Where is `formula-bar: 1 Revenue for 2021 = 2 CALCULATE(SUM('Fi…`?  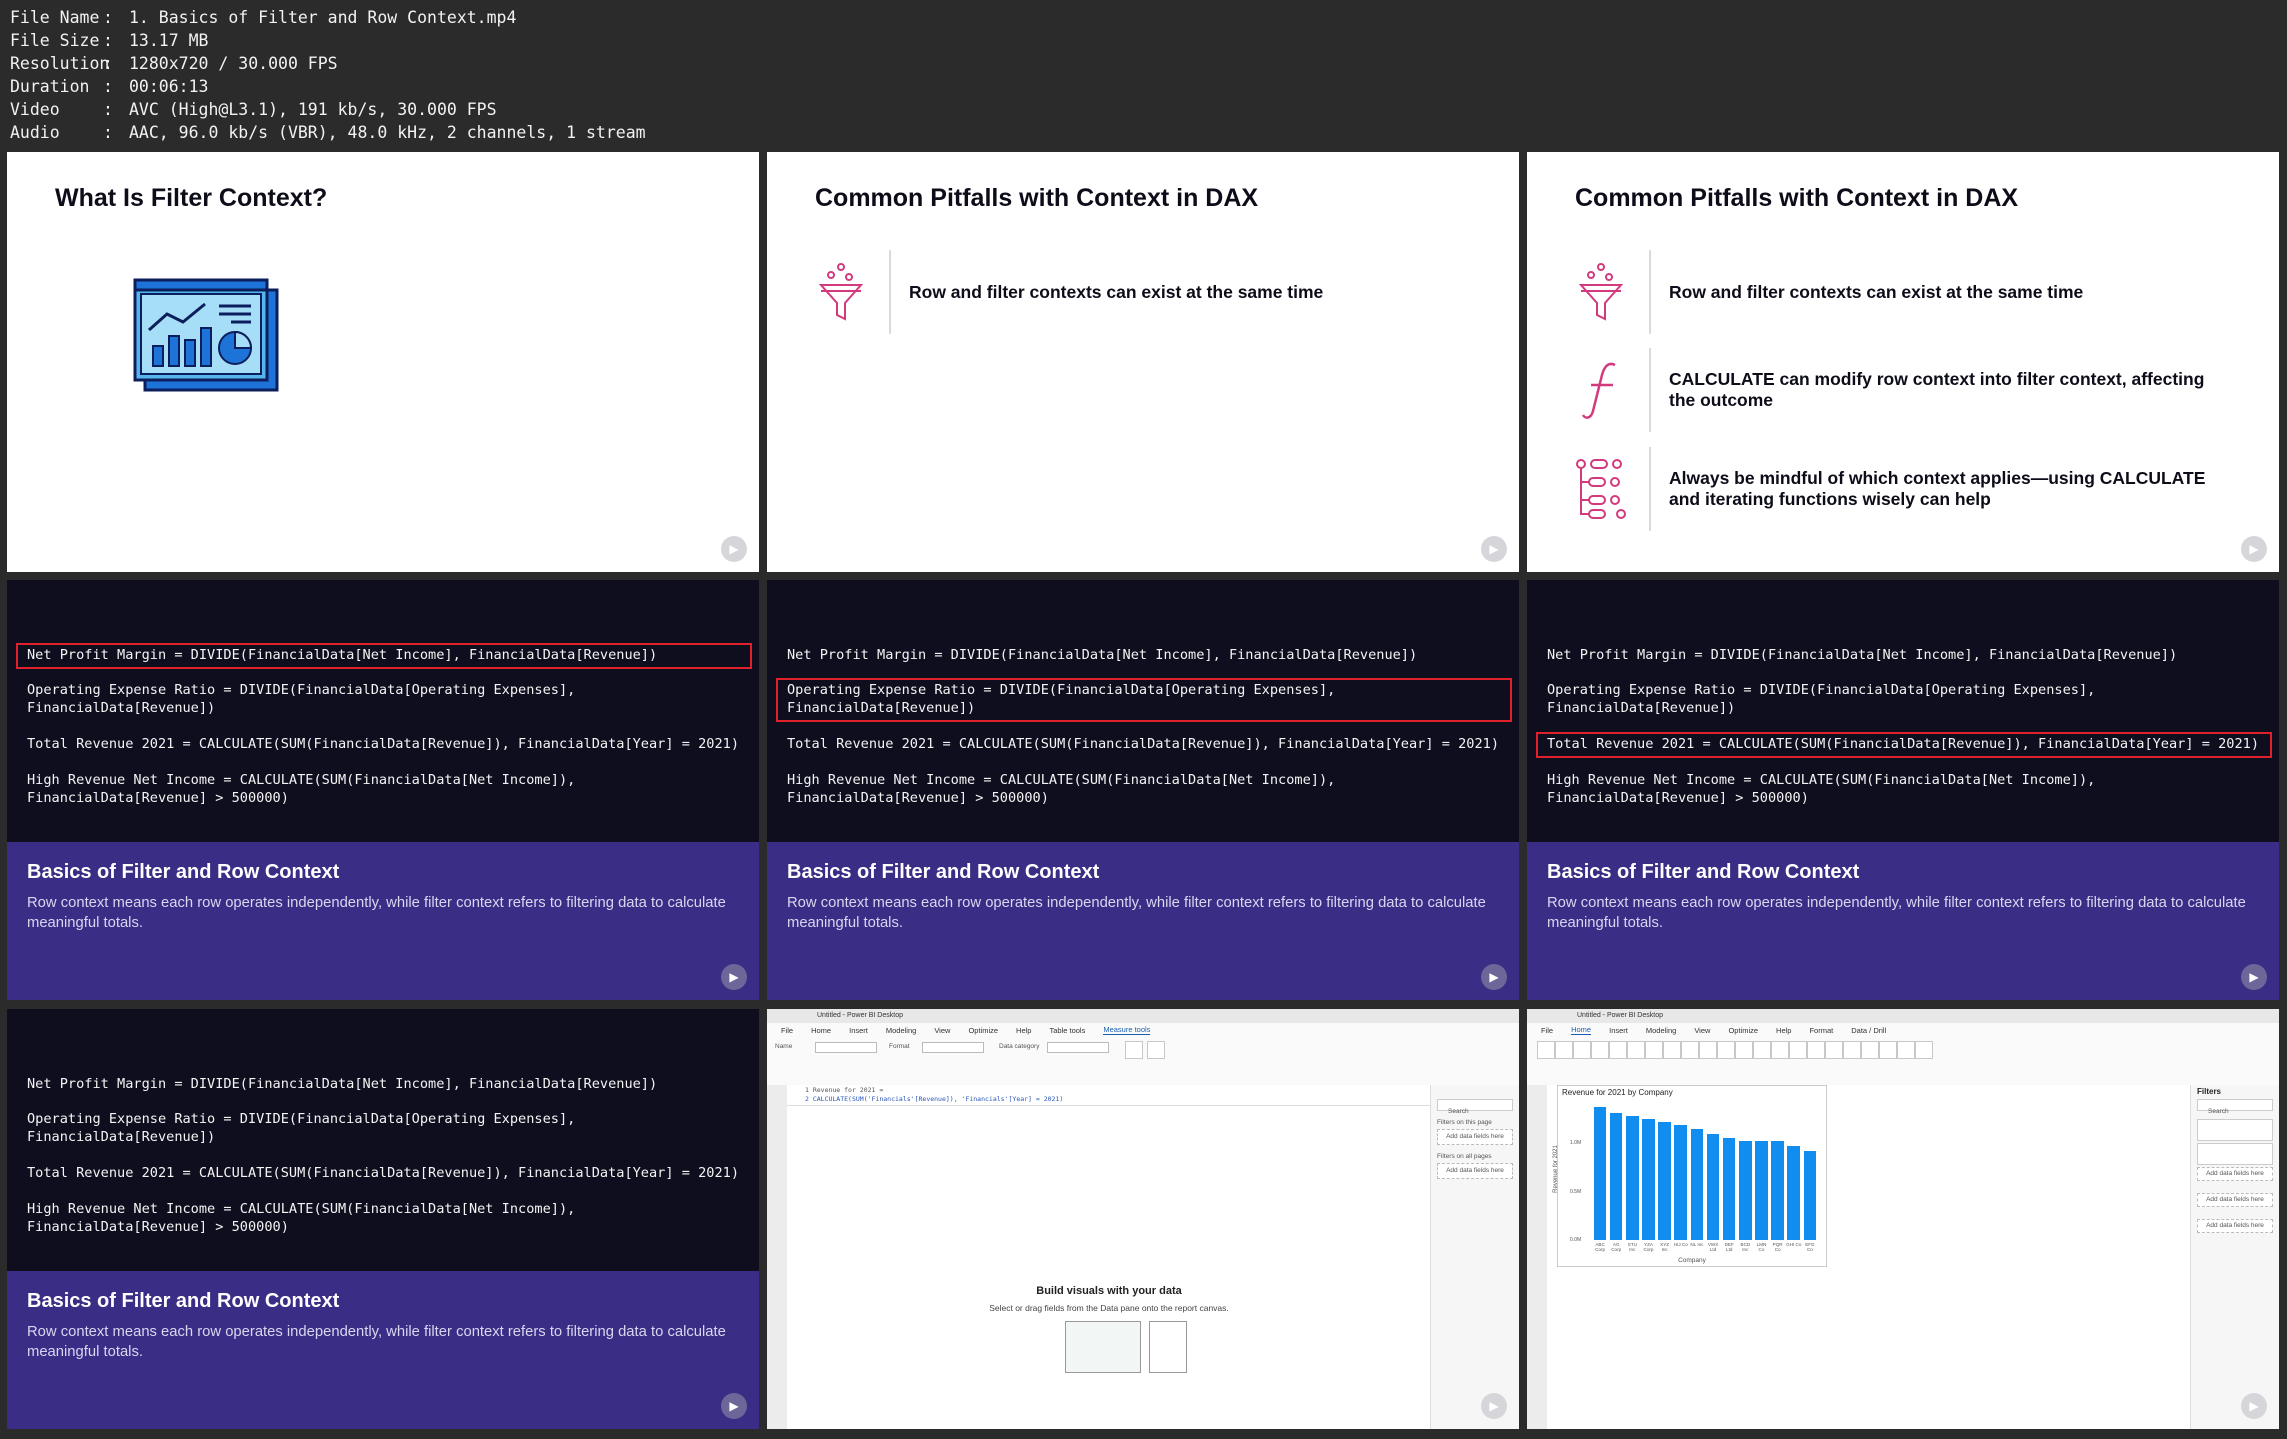 formula-bar: 1 Revenue for 2021 = 2 CALCULATE(SUM('Fi… is located at coordinates (1109, 1095).